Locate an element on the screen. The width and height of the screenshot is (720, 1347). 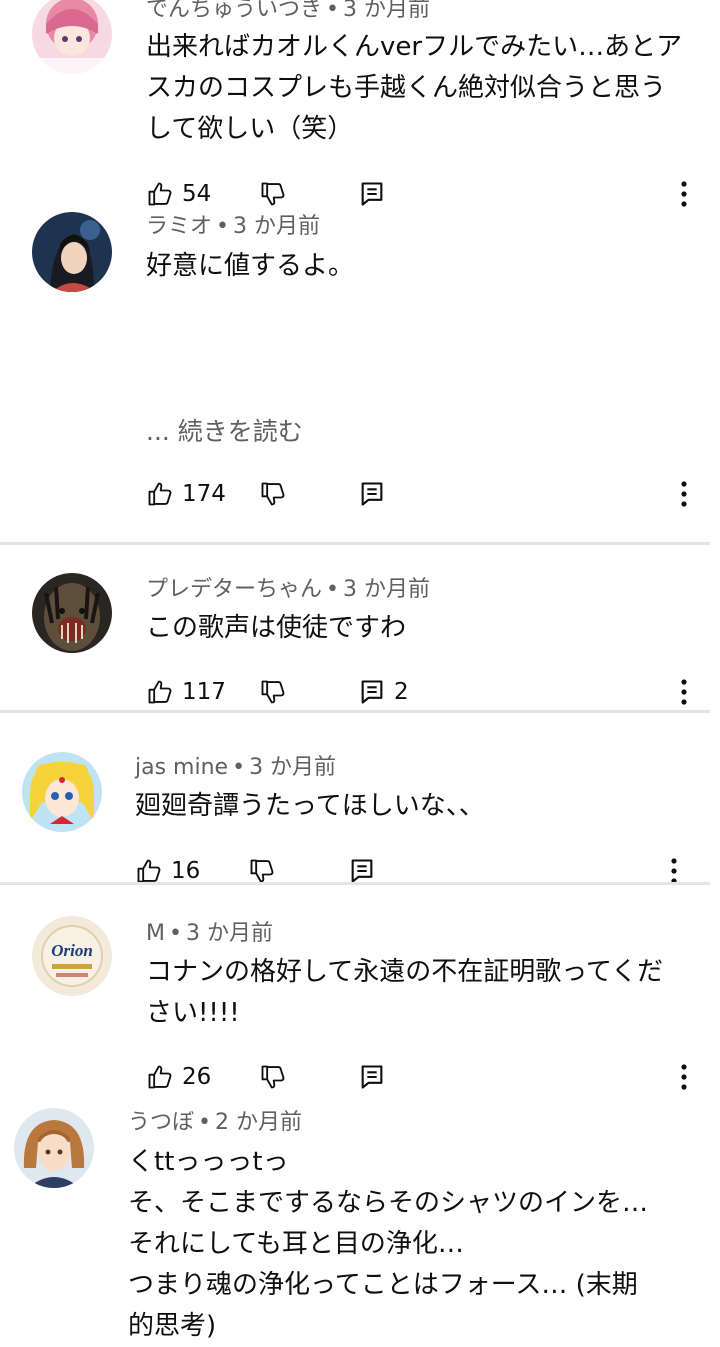
author-name: でんちゅういつき is located at coordinates (234, 11).